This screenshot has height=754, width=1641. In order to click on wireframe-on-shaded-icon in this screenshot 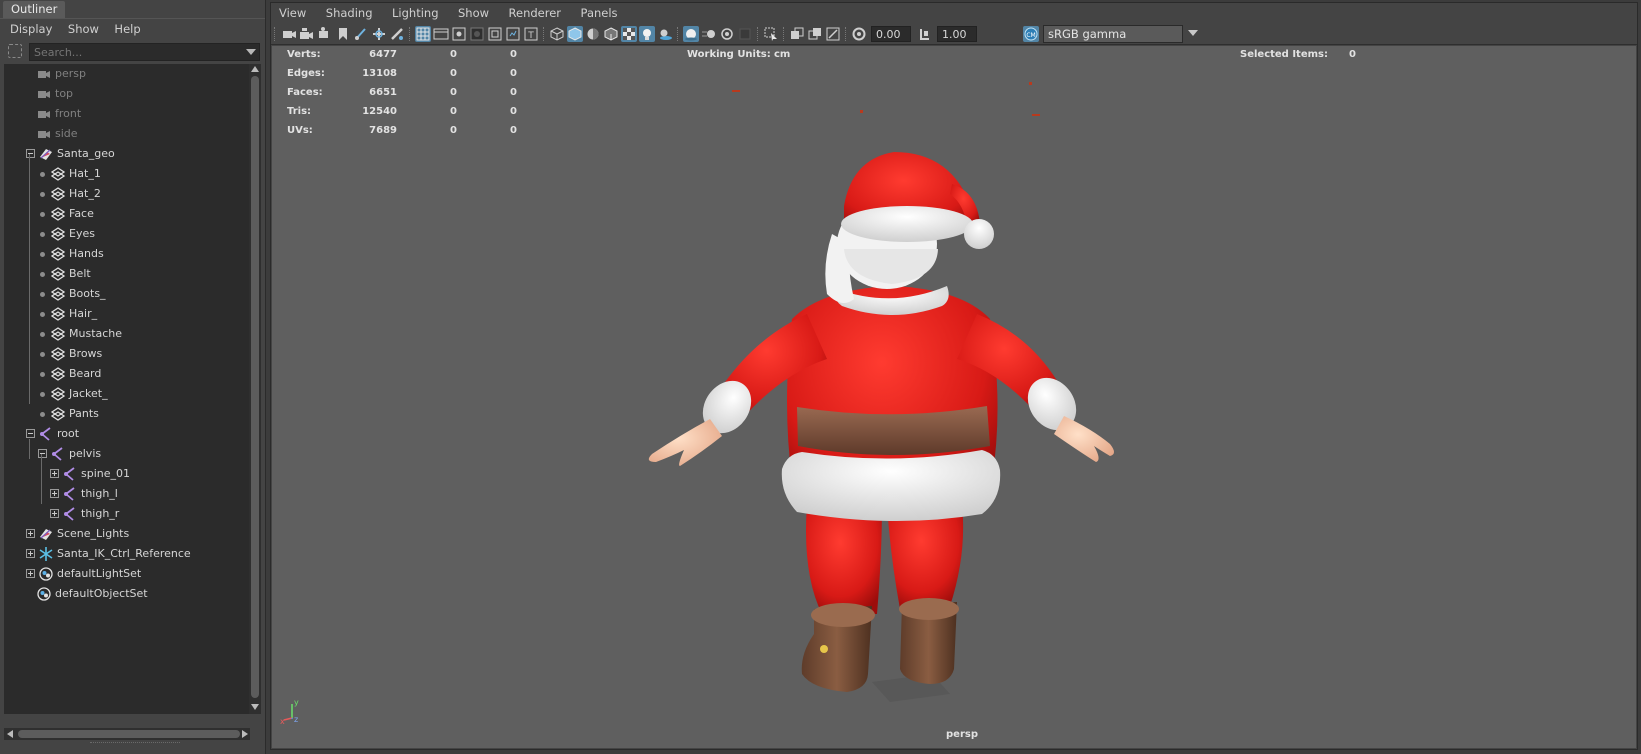, I will do `click(611, 34)`.